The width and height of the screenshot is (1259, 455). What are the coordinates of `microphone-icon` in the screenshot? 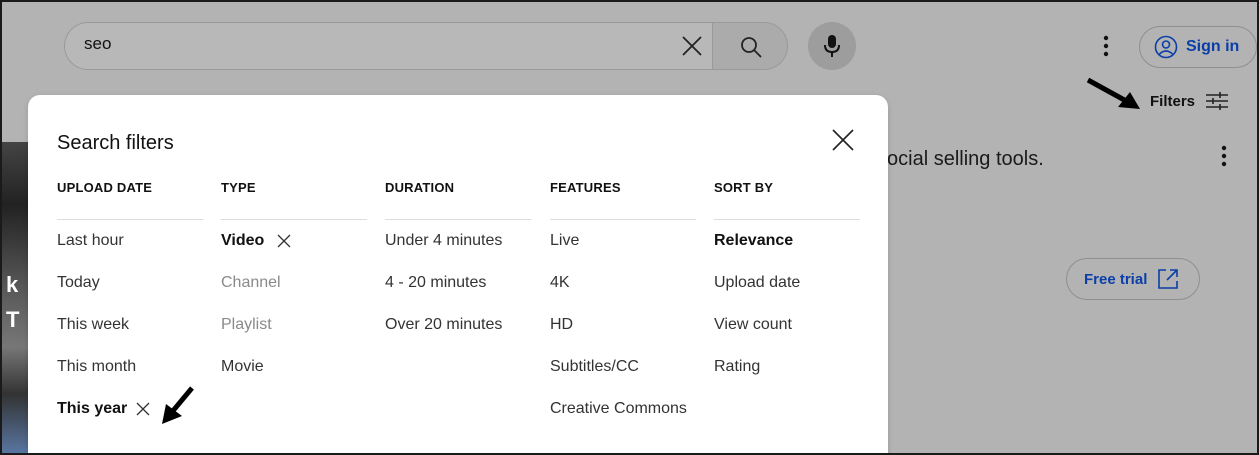 It's located at (832, 46).